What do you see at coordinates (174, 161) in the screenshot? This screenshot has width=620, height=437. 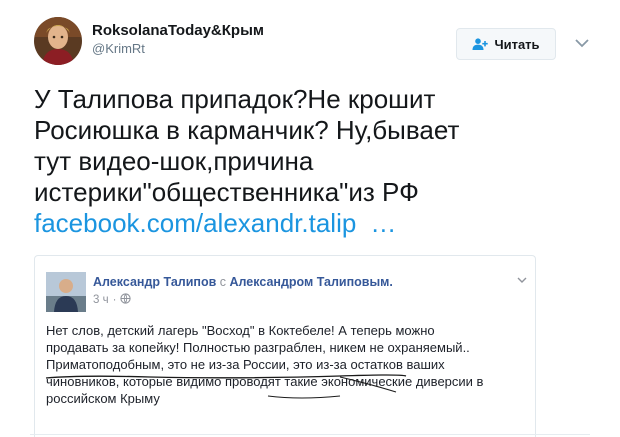 I see `tweet-text-line: тут видео-шок,причина` at bounding box center [174, 161].